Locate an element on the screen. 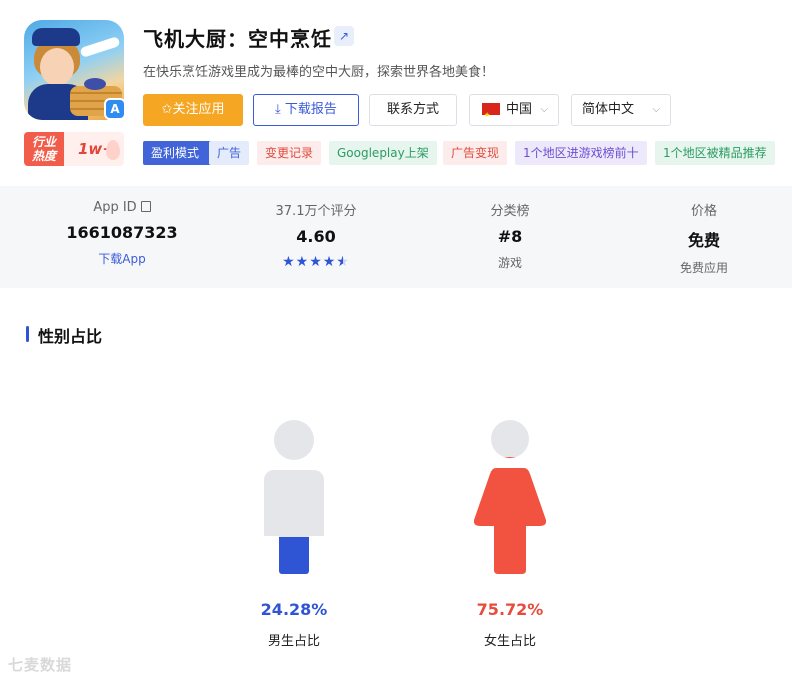  female-figure-body is located at coordinates (510, 521).